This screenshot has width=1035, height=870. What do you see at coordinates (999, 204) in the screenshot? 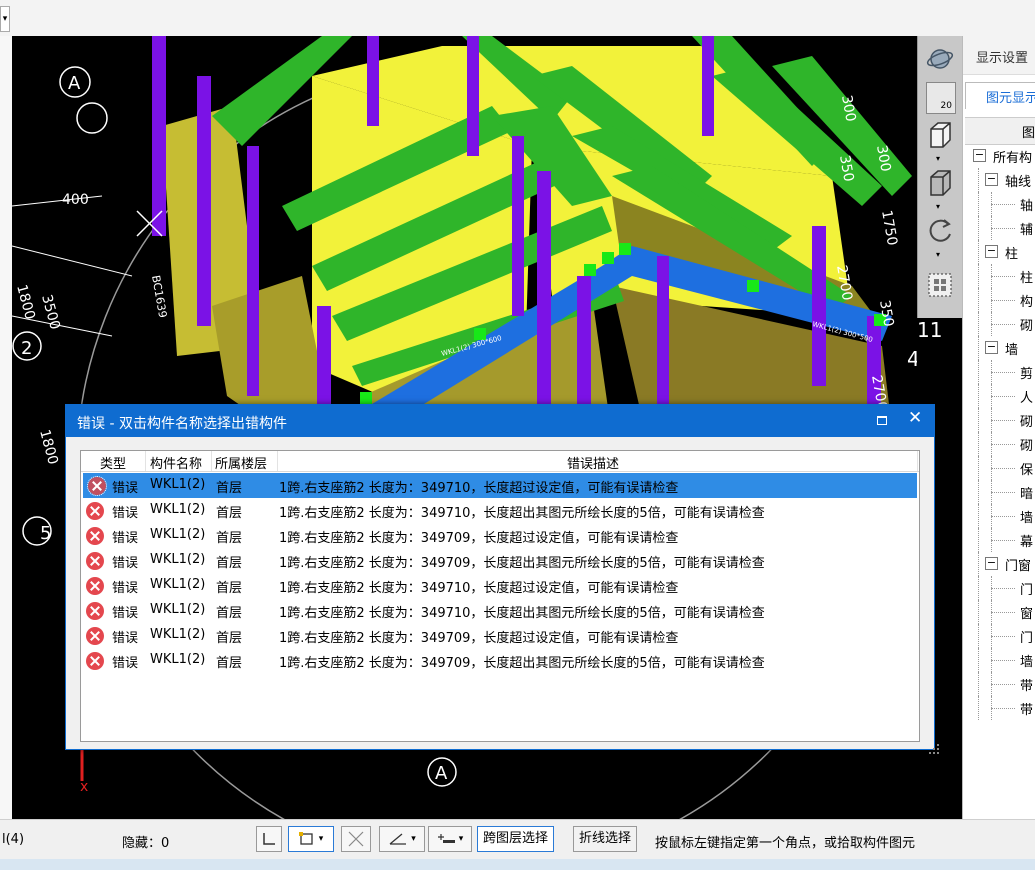
I see `tree-item: 轴` at bounding box center [999, 204].